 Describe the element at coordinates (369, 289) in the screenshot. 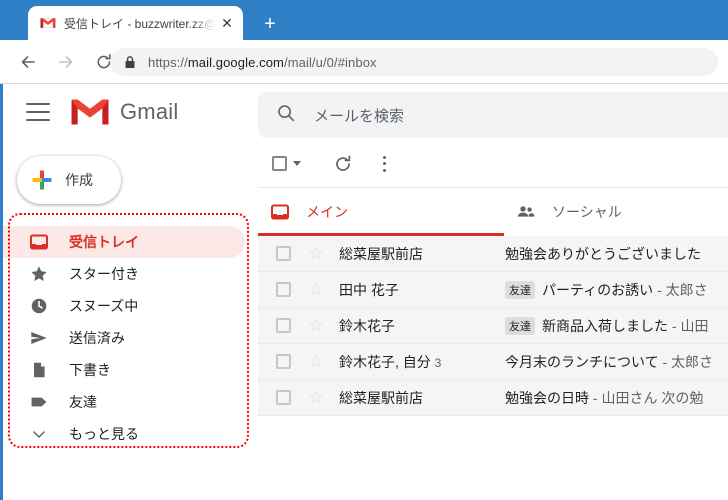

I see `row-sender-name: 田中 花子` at that location.